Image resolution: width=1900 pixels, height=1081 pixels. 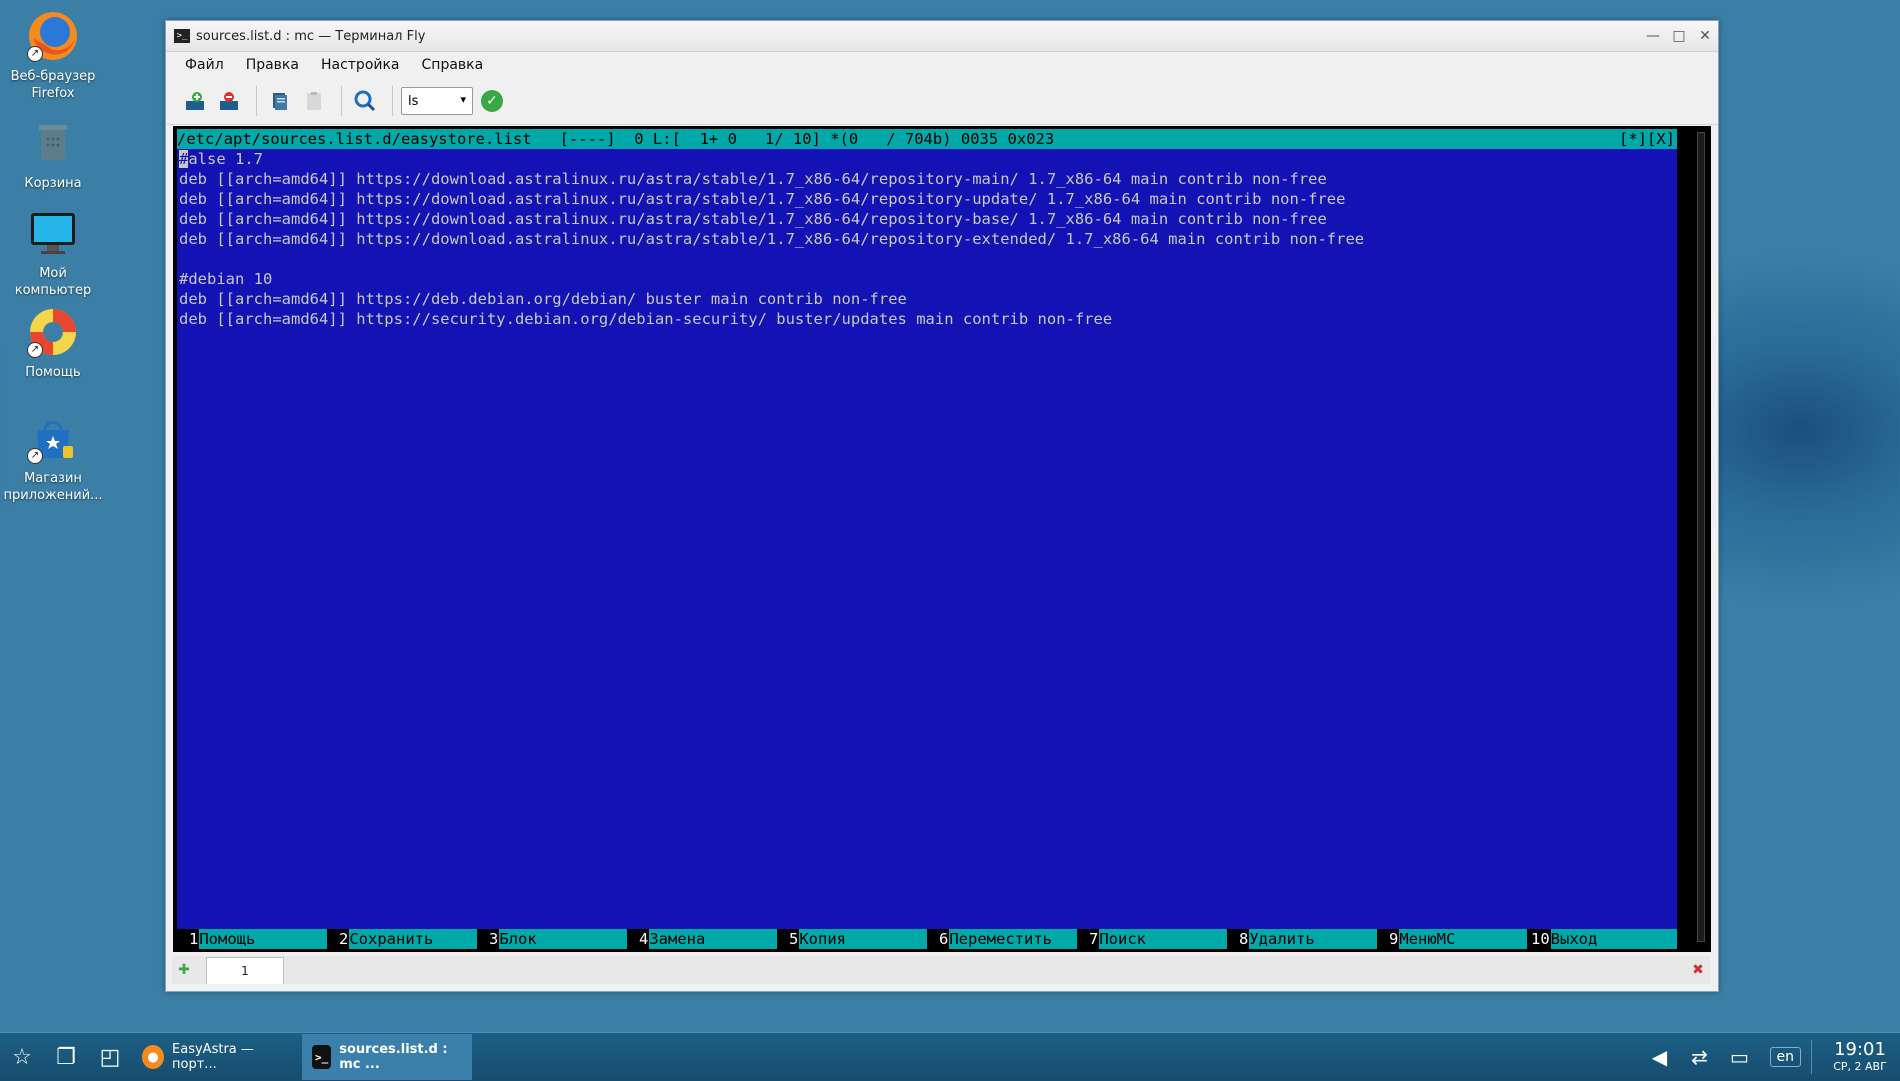 I want to click on keyboard-layout-indicator: en, so click(x=1786, y=1057).